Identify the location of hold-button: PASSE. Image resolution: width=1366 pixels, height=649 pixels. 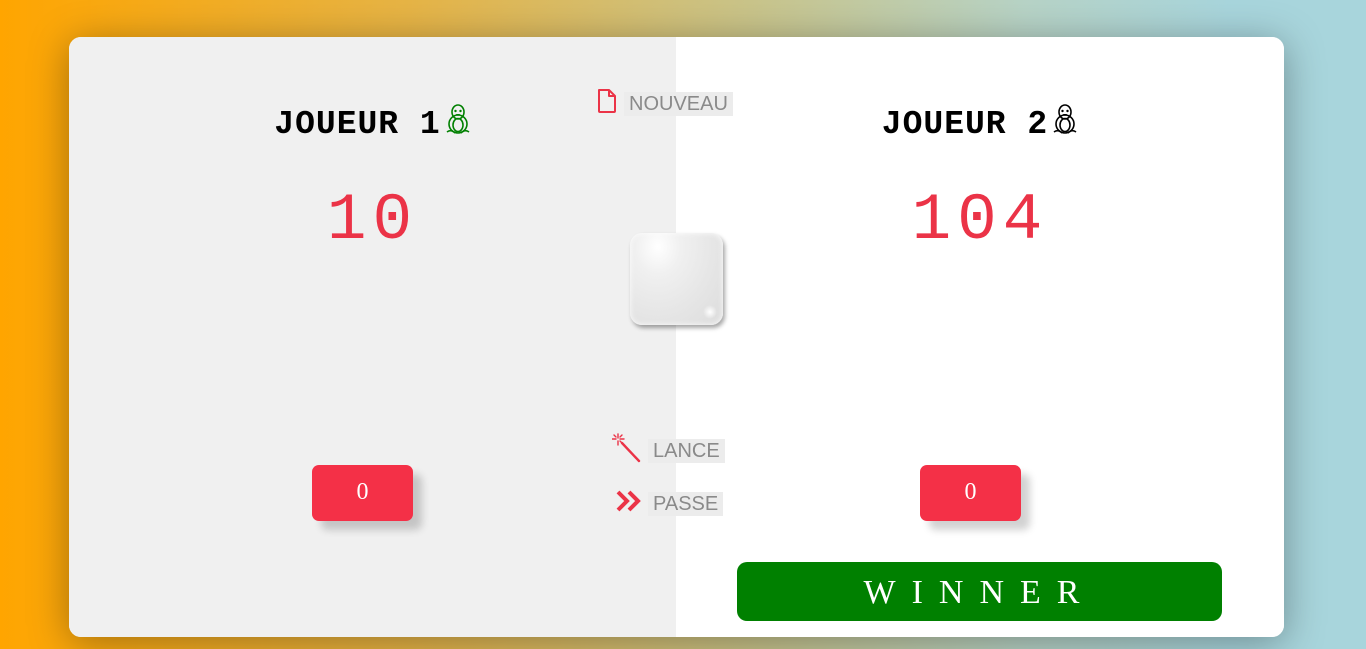
(670, 504).